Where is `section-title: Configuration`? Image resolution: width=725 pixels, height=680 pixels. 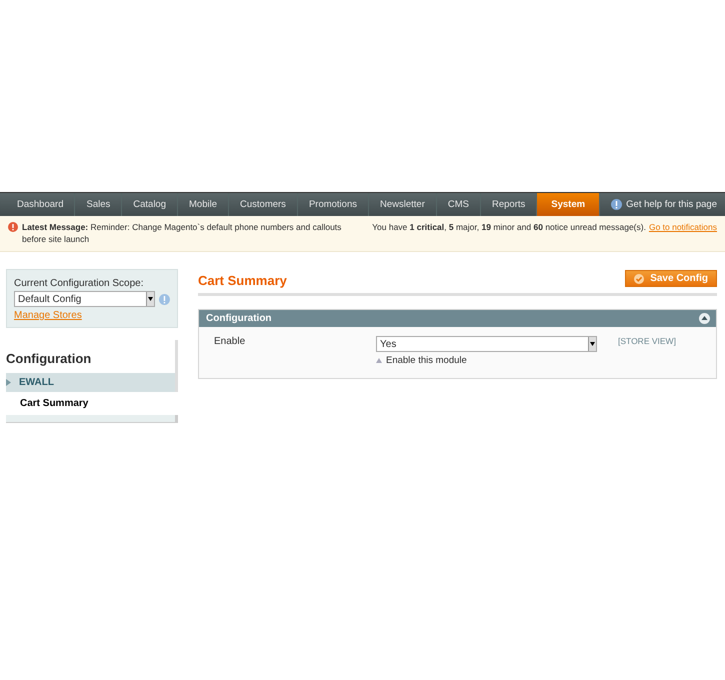 section-title: Configuration is located at coordinates (239, 318).